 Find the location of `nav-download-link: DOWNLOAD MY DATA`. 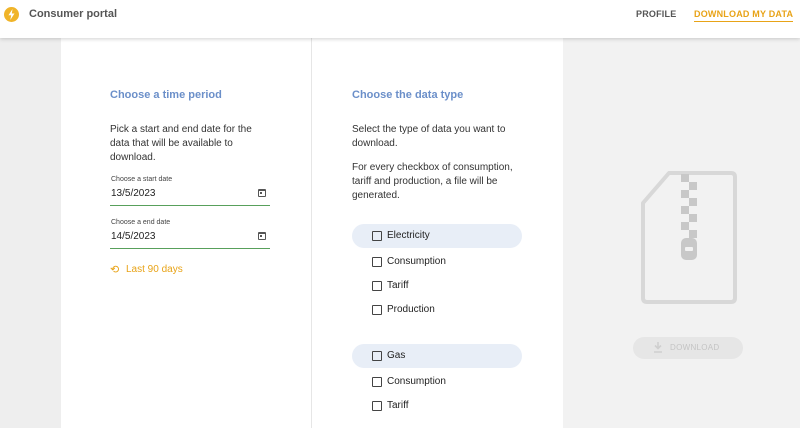

nav-download-link: DOWNLOAD MY DATA is located at coordinates (744, 15).